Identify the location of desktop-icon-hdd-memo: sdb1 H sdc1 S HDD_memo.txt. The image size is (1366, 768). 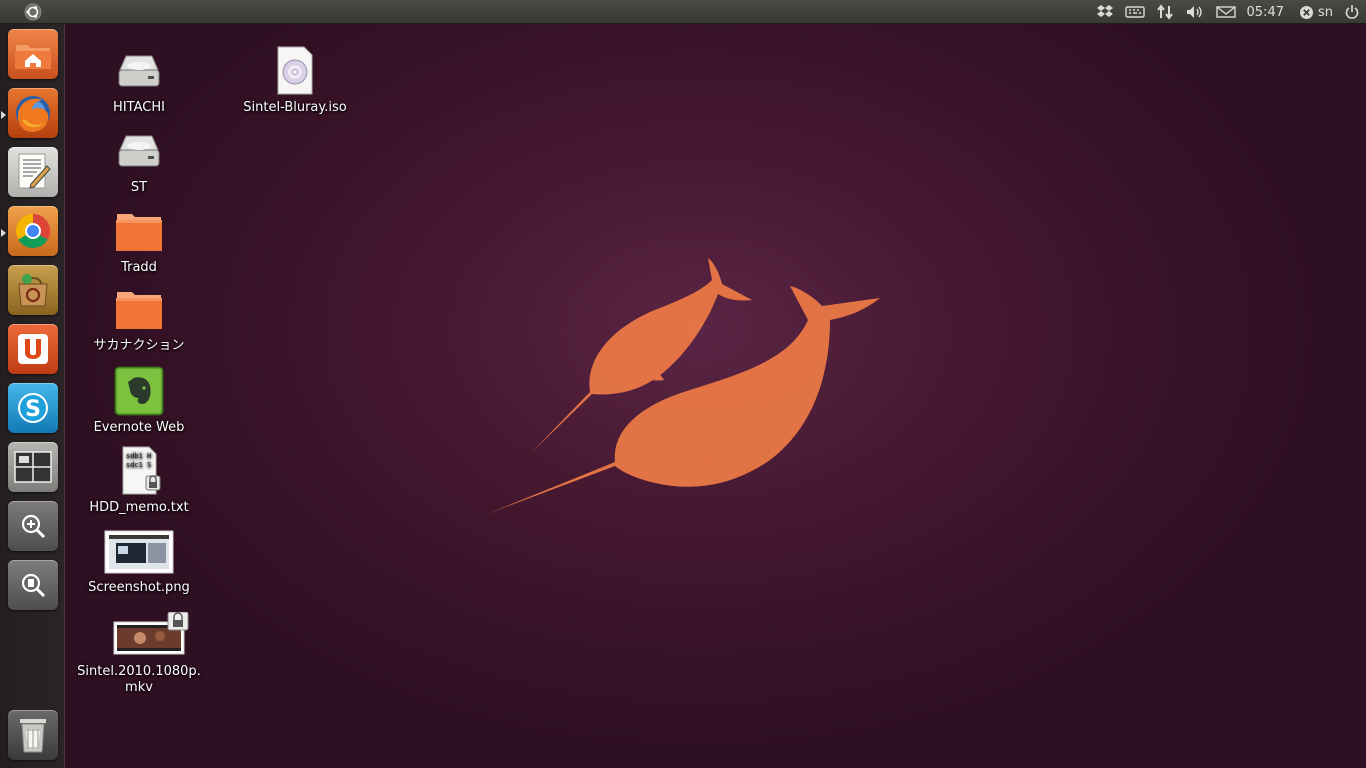
(139, 481).